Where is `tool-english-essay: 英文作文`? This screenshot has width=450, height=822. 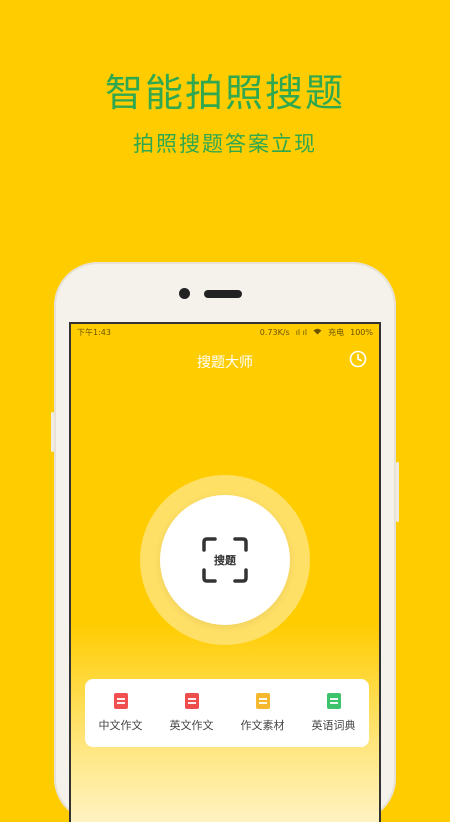 tool-english-essay: 英文作文 is located at coordinates (192, 713).